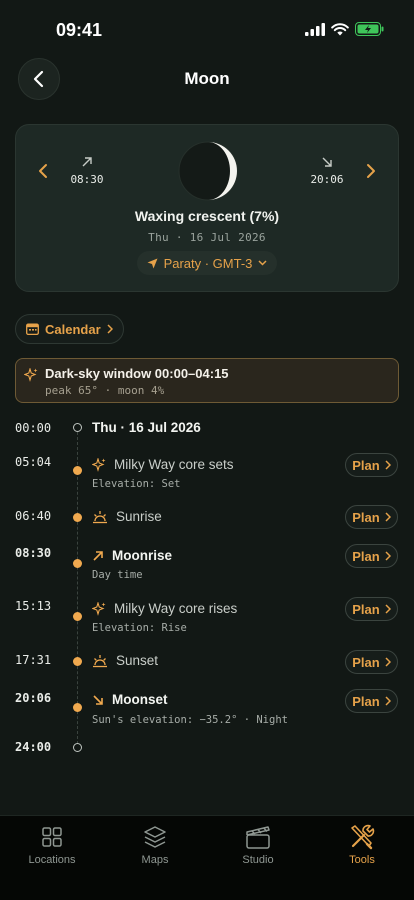  I want to click on status-icons, so click(344, 29).